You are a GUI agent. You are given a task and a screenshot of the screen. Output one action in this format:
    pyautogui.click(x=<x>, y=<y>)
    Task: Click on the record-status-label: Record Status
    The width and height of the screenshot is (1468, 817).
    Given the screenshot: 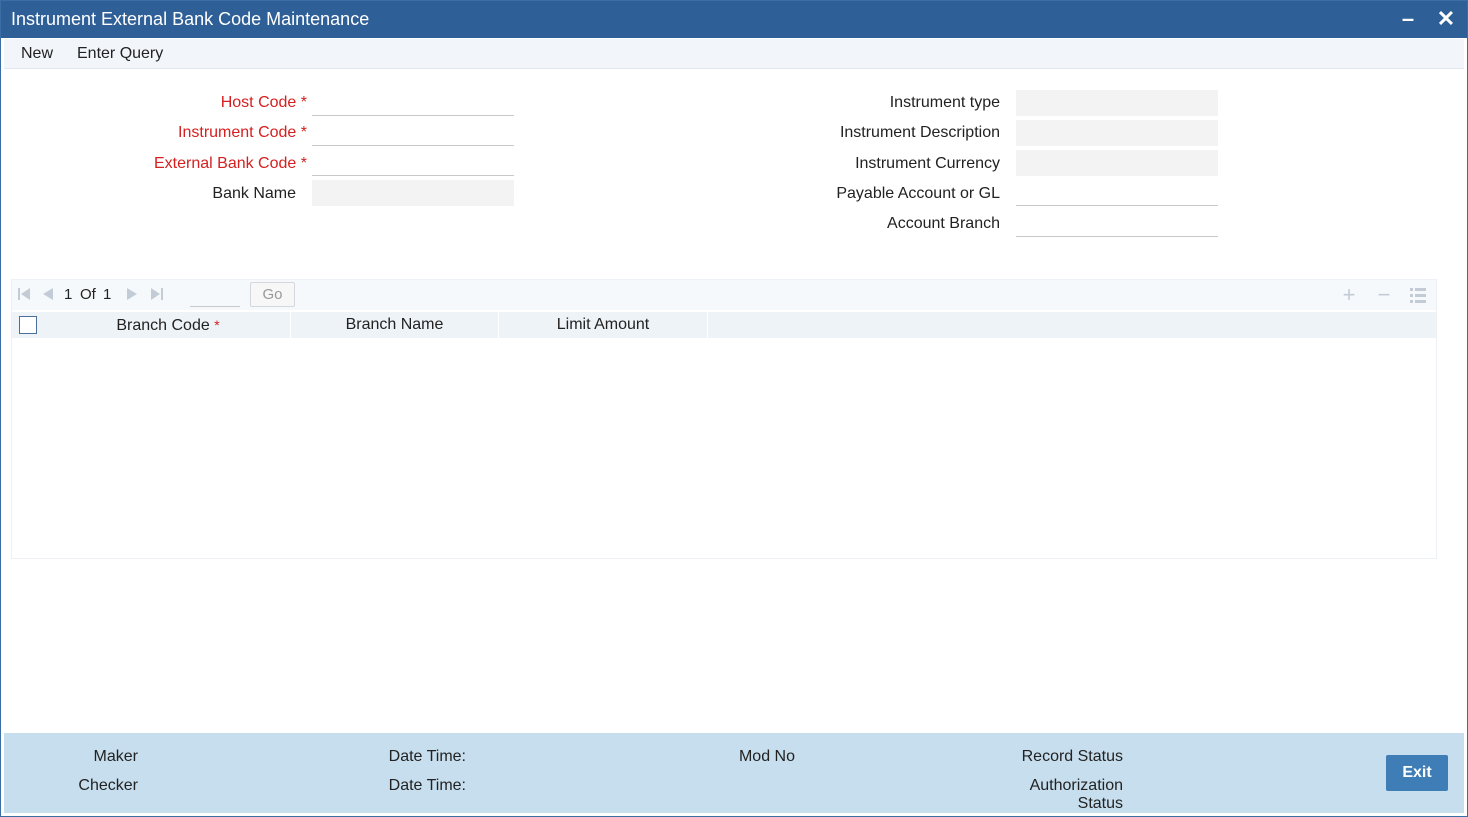 What is the action you would take?
    pyautogui.click(x=1072, y=756)
    